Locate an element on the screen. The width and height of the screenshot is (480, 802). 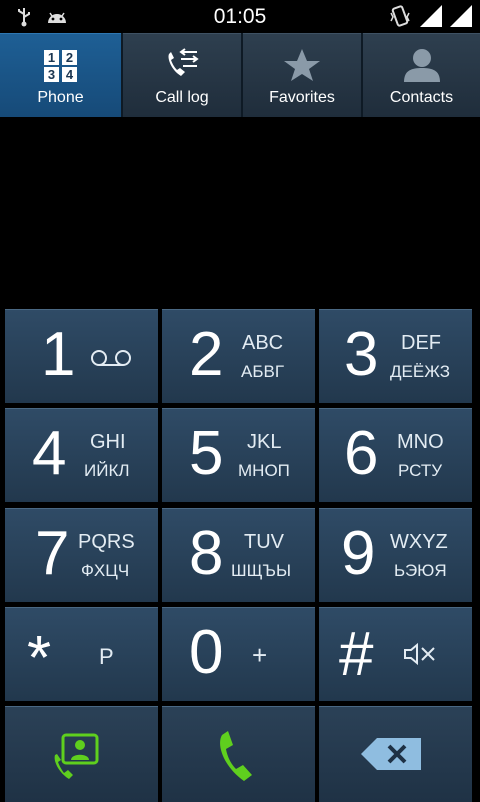
key-digit: 0 is located at coordinates (206, 652).